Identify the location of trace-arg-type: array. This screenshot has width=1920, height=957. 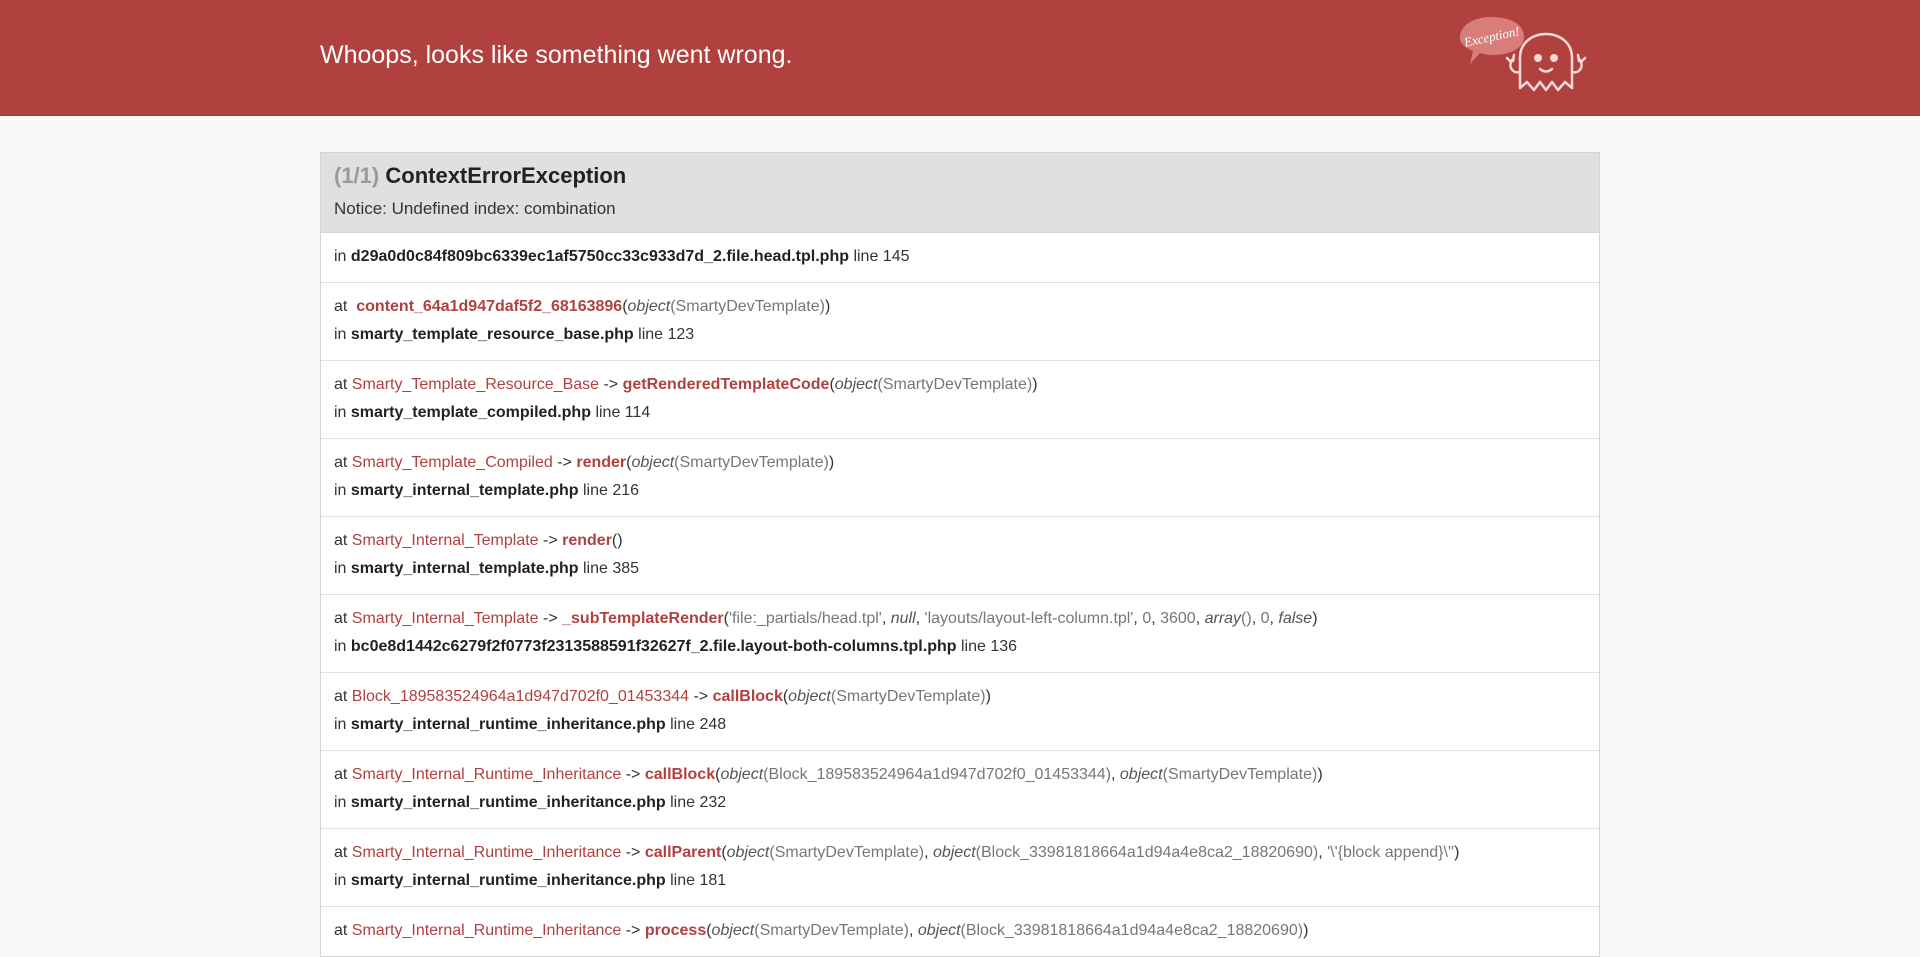
(1223, 618).